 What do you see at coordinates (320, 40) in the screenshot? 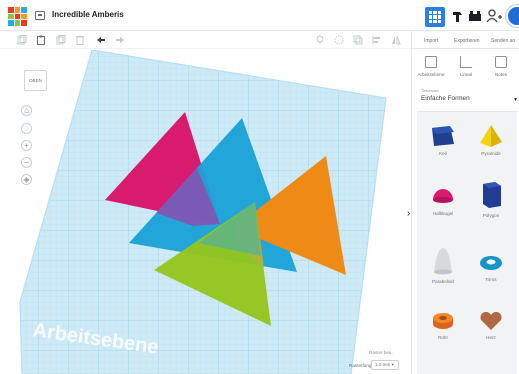
I see `light-bulb-icon` at bounding box center [320, 40].